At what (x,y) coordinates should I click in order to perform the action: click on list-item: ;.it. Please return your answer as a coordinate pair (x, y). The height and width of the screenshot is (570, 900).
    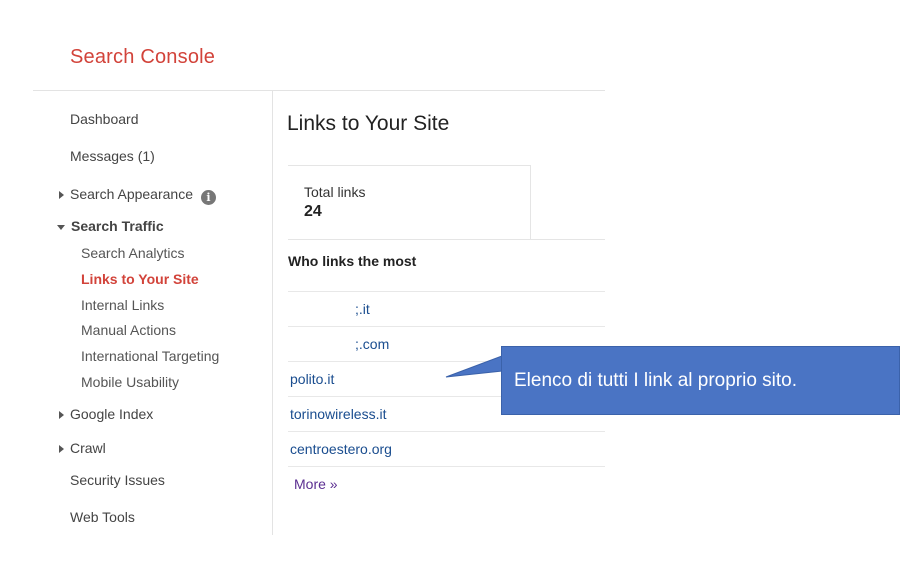
    Looking at the image, I should click on (446, 308).